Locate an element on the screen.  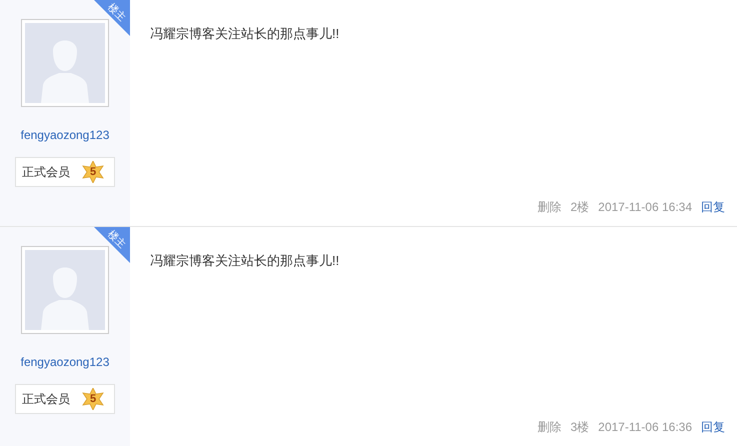
post-time: 2017-11-06 16:34 is located at coordinates (645, 207).